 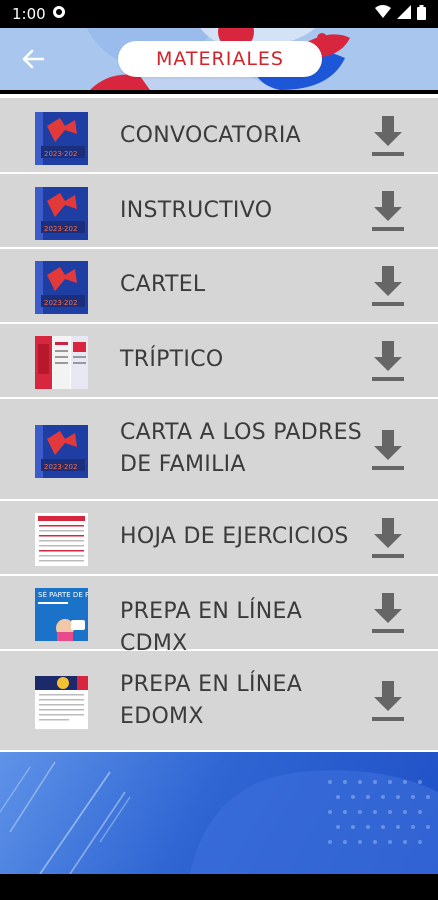 I want to click on back-button, so click(x=33, y=59).